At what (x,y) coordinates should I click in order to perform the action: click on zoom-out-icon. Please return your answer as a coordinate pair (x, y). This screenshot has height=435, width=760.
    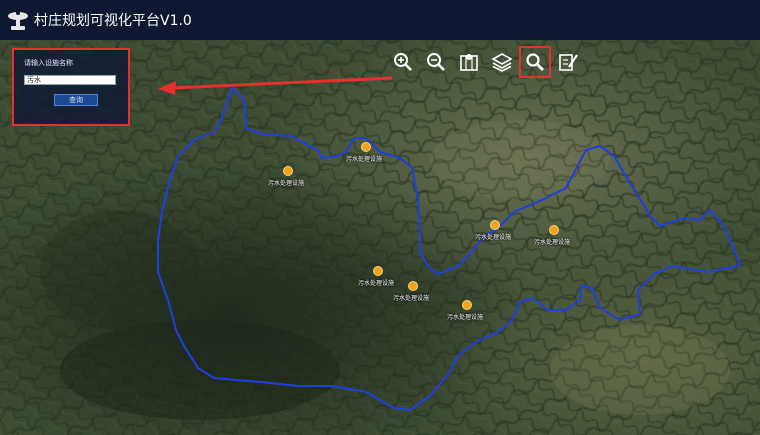
    Looking at the image, I should click on (436, 62).